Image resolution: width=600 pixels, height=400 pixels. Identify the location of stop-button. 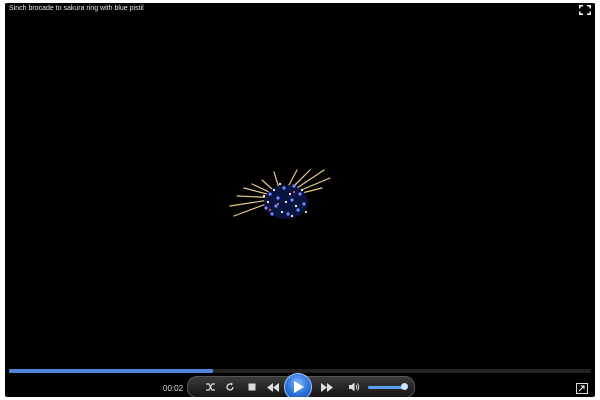
(252, 387).